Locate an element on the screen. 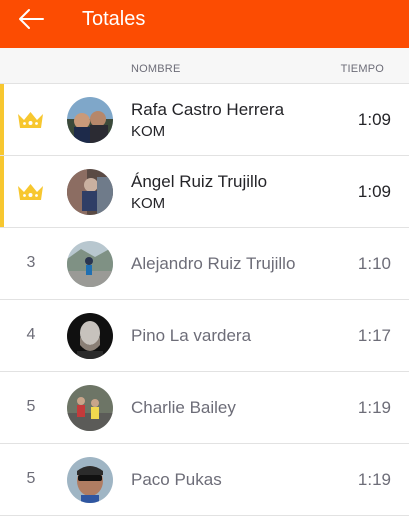 This screenshot has height=516, width=409. back-button is located at coordinates (31, 19).